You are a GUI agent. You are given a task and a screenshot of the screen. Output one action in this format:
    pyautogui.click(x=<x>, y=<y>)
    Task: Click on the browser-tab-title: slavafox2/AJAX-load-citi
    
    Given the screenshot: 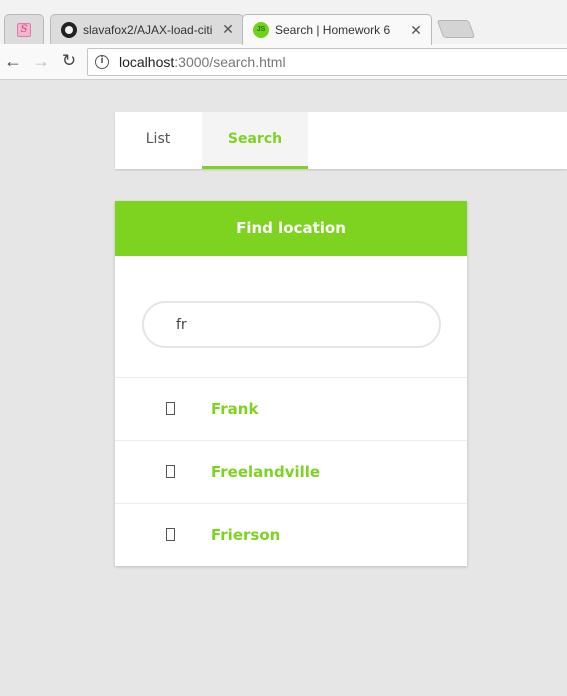 What is the action you would take?
    pyautogui.click(x=148, y=29)
    